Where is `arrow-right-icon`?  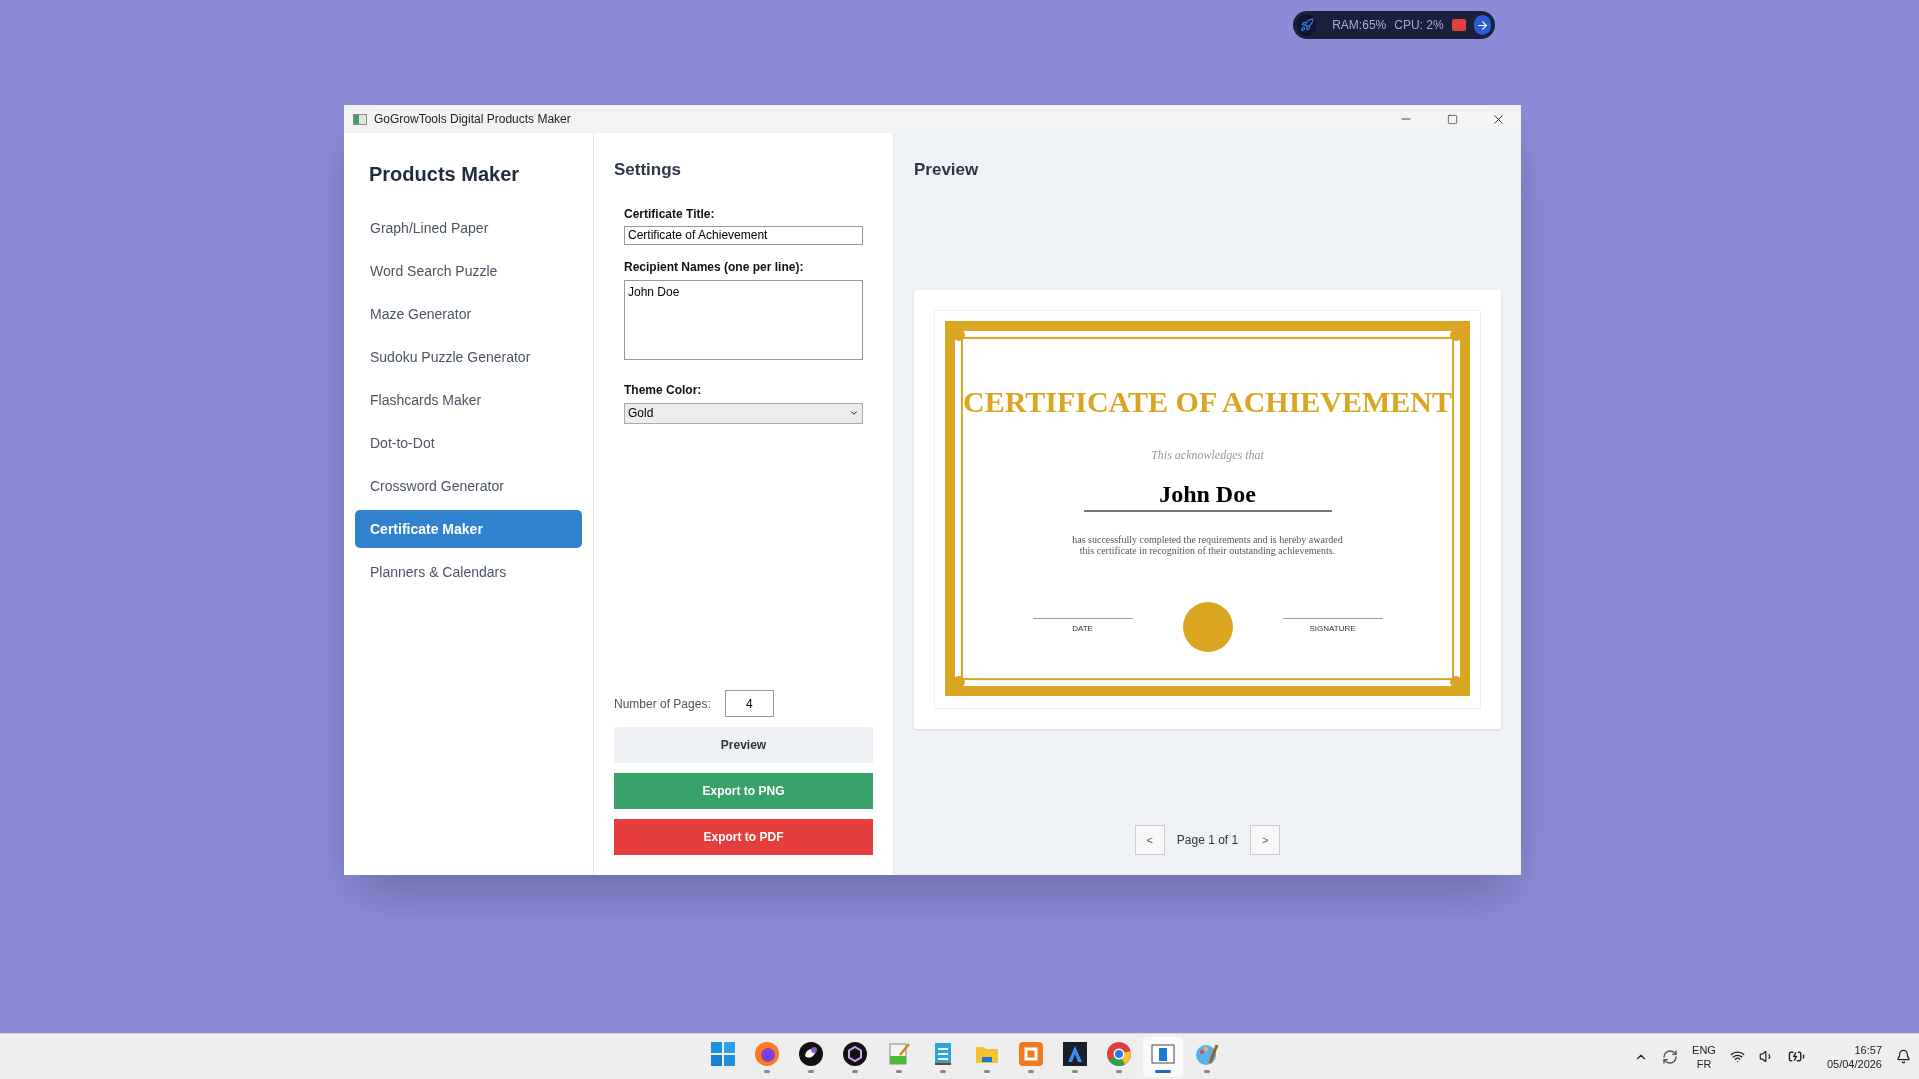 arrow-right-icon is located at coordinates (1482, 25).